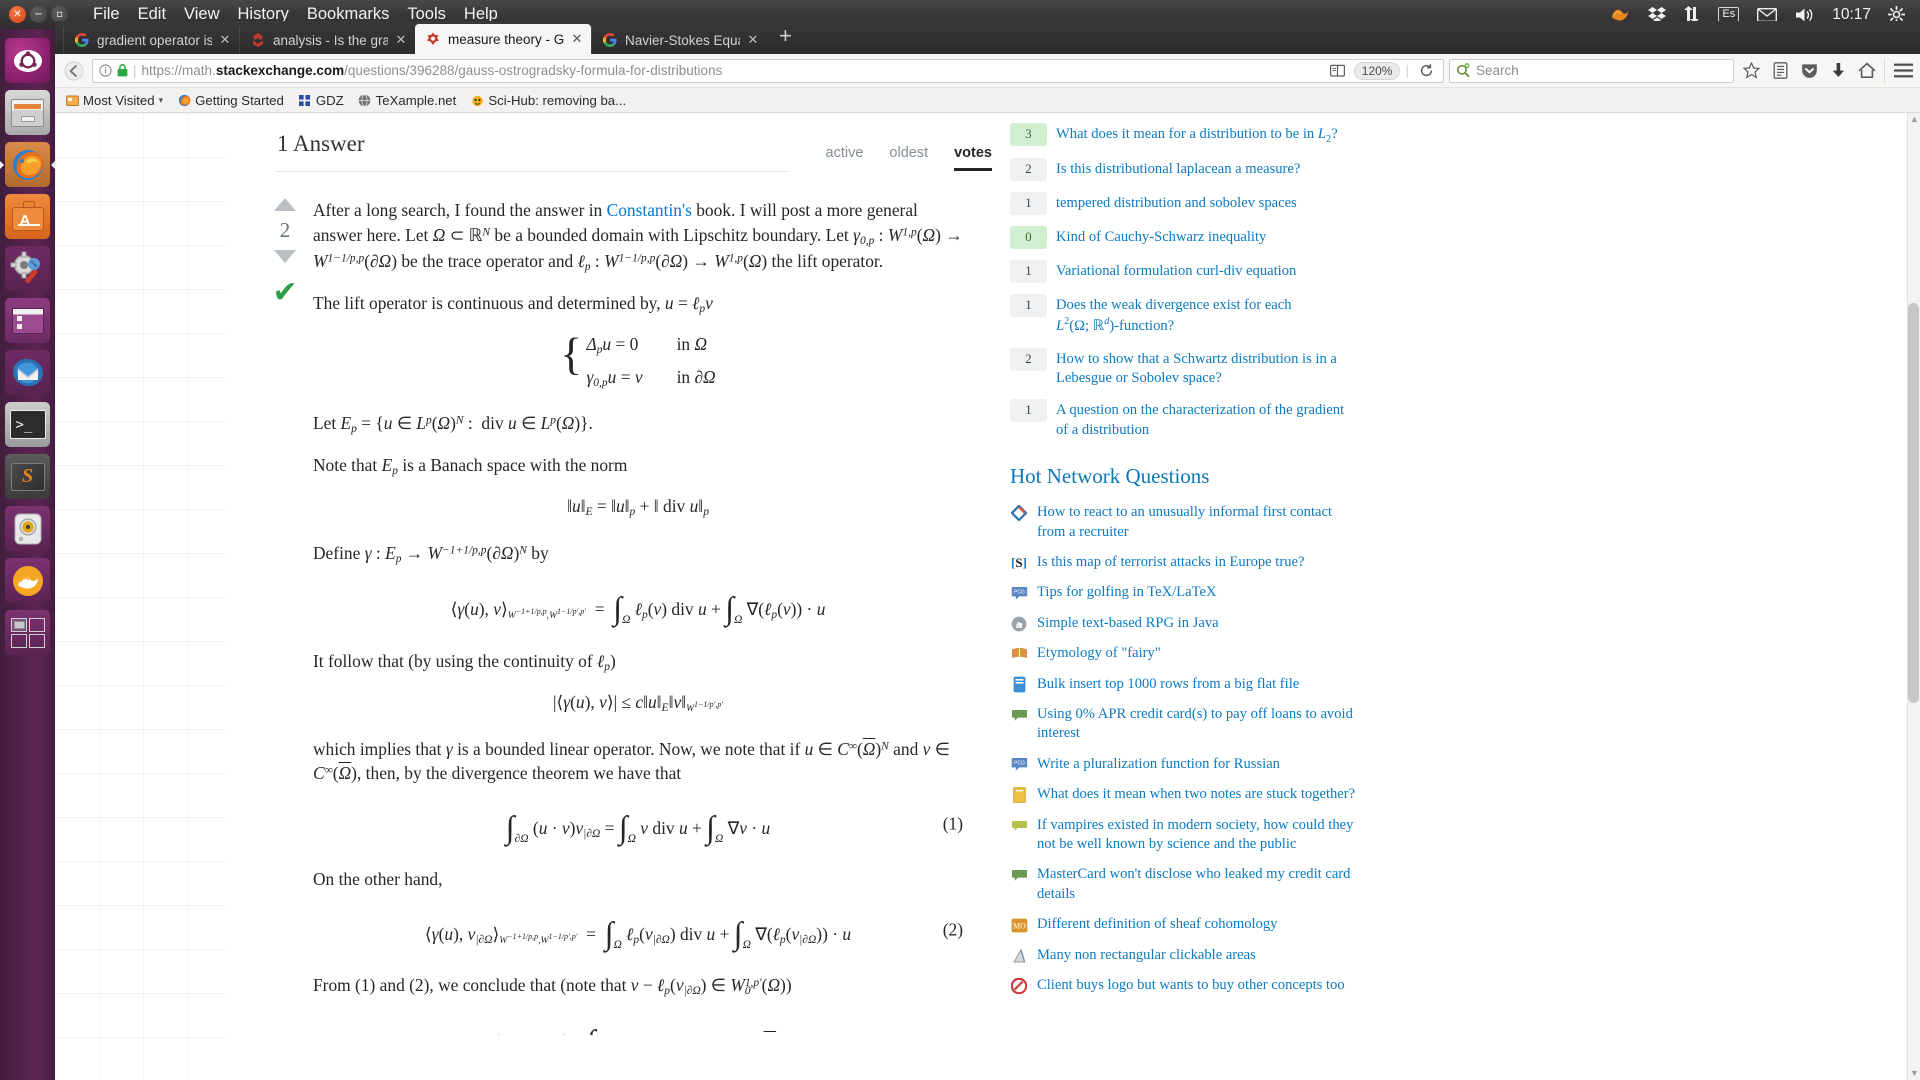 This screenshot has height=1080, width=1920. I want to click on codegolf-icon: PCG, so click(1019, 765).